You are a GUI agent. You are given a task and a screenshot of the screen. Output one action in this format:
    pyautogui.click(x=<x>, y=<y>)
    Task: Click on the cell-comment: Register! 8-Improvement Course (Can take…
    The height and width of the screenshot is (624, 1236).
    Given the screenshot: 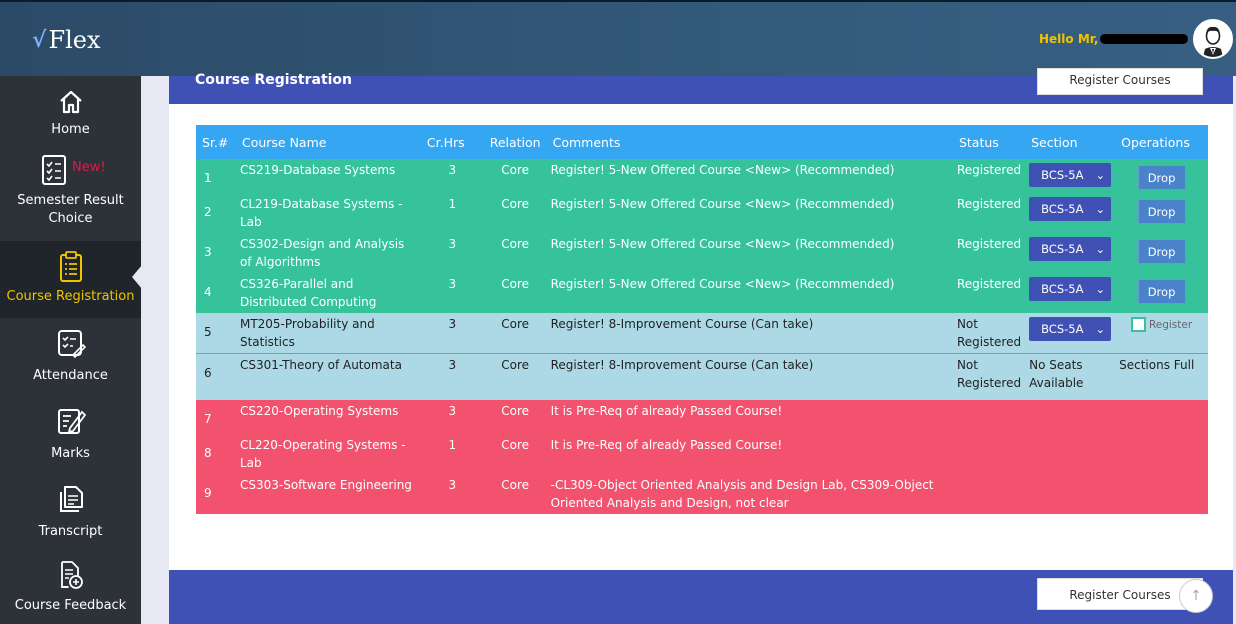 What is the action you would take?
    pyautogui.click(x=749, y=333)
    